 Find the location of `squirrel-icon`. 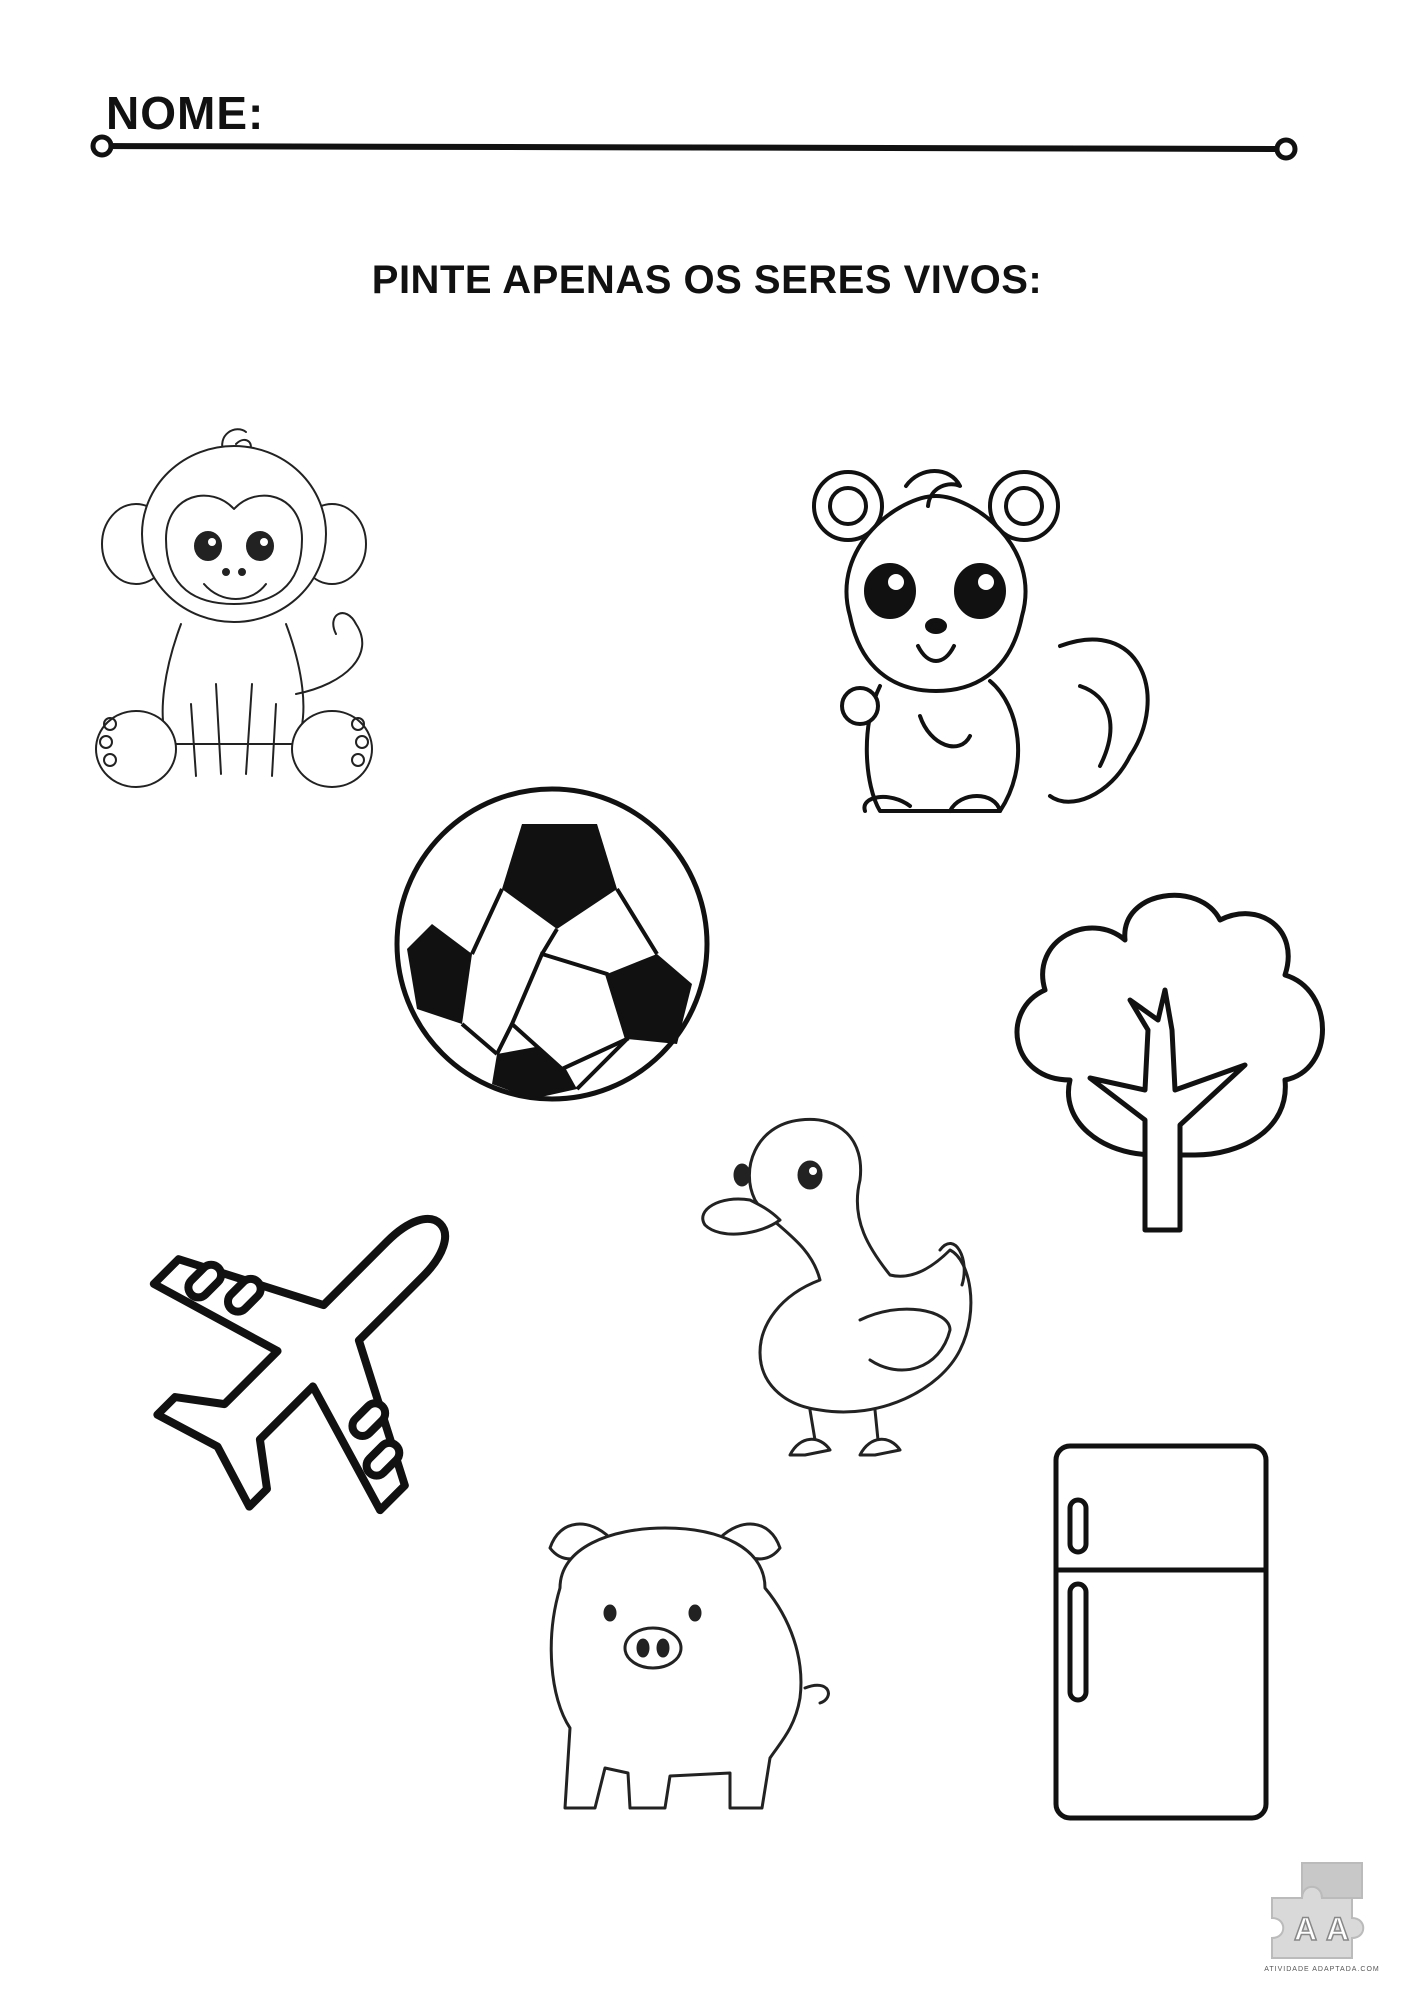

squirrel-icon is located at coordinates (985, 648).